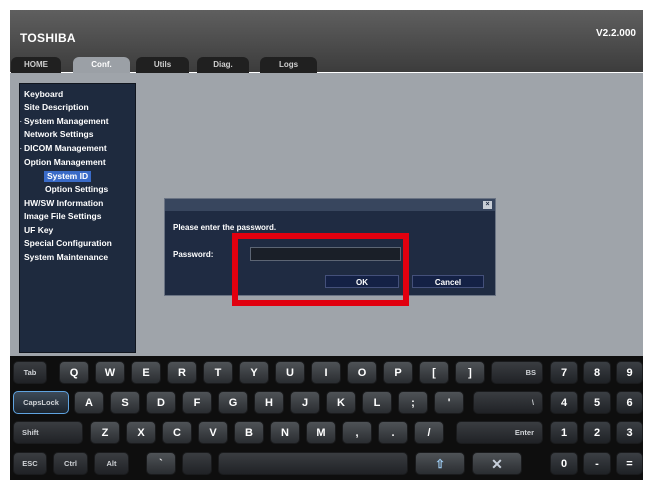 This screenshot has height=487, width=650. I want to click on key-k: K, so click(341, 402).